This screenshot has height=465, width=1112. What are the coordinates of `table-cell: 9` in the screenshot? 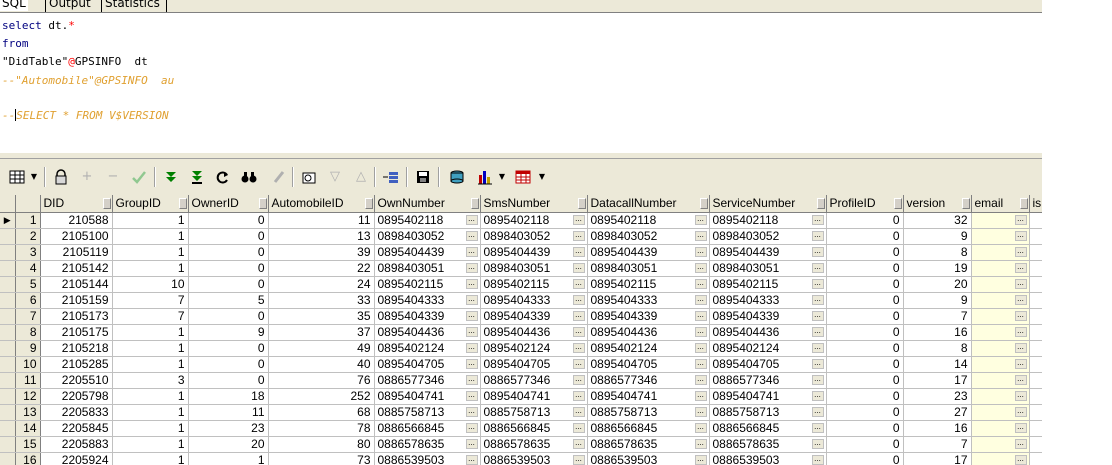 It's located at (937, 300).